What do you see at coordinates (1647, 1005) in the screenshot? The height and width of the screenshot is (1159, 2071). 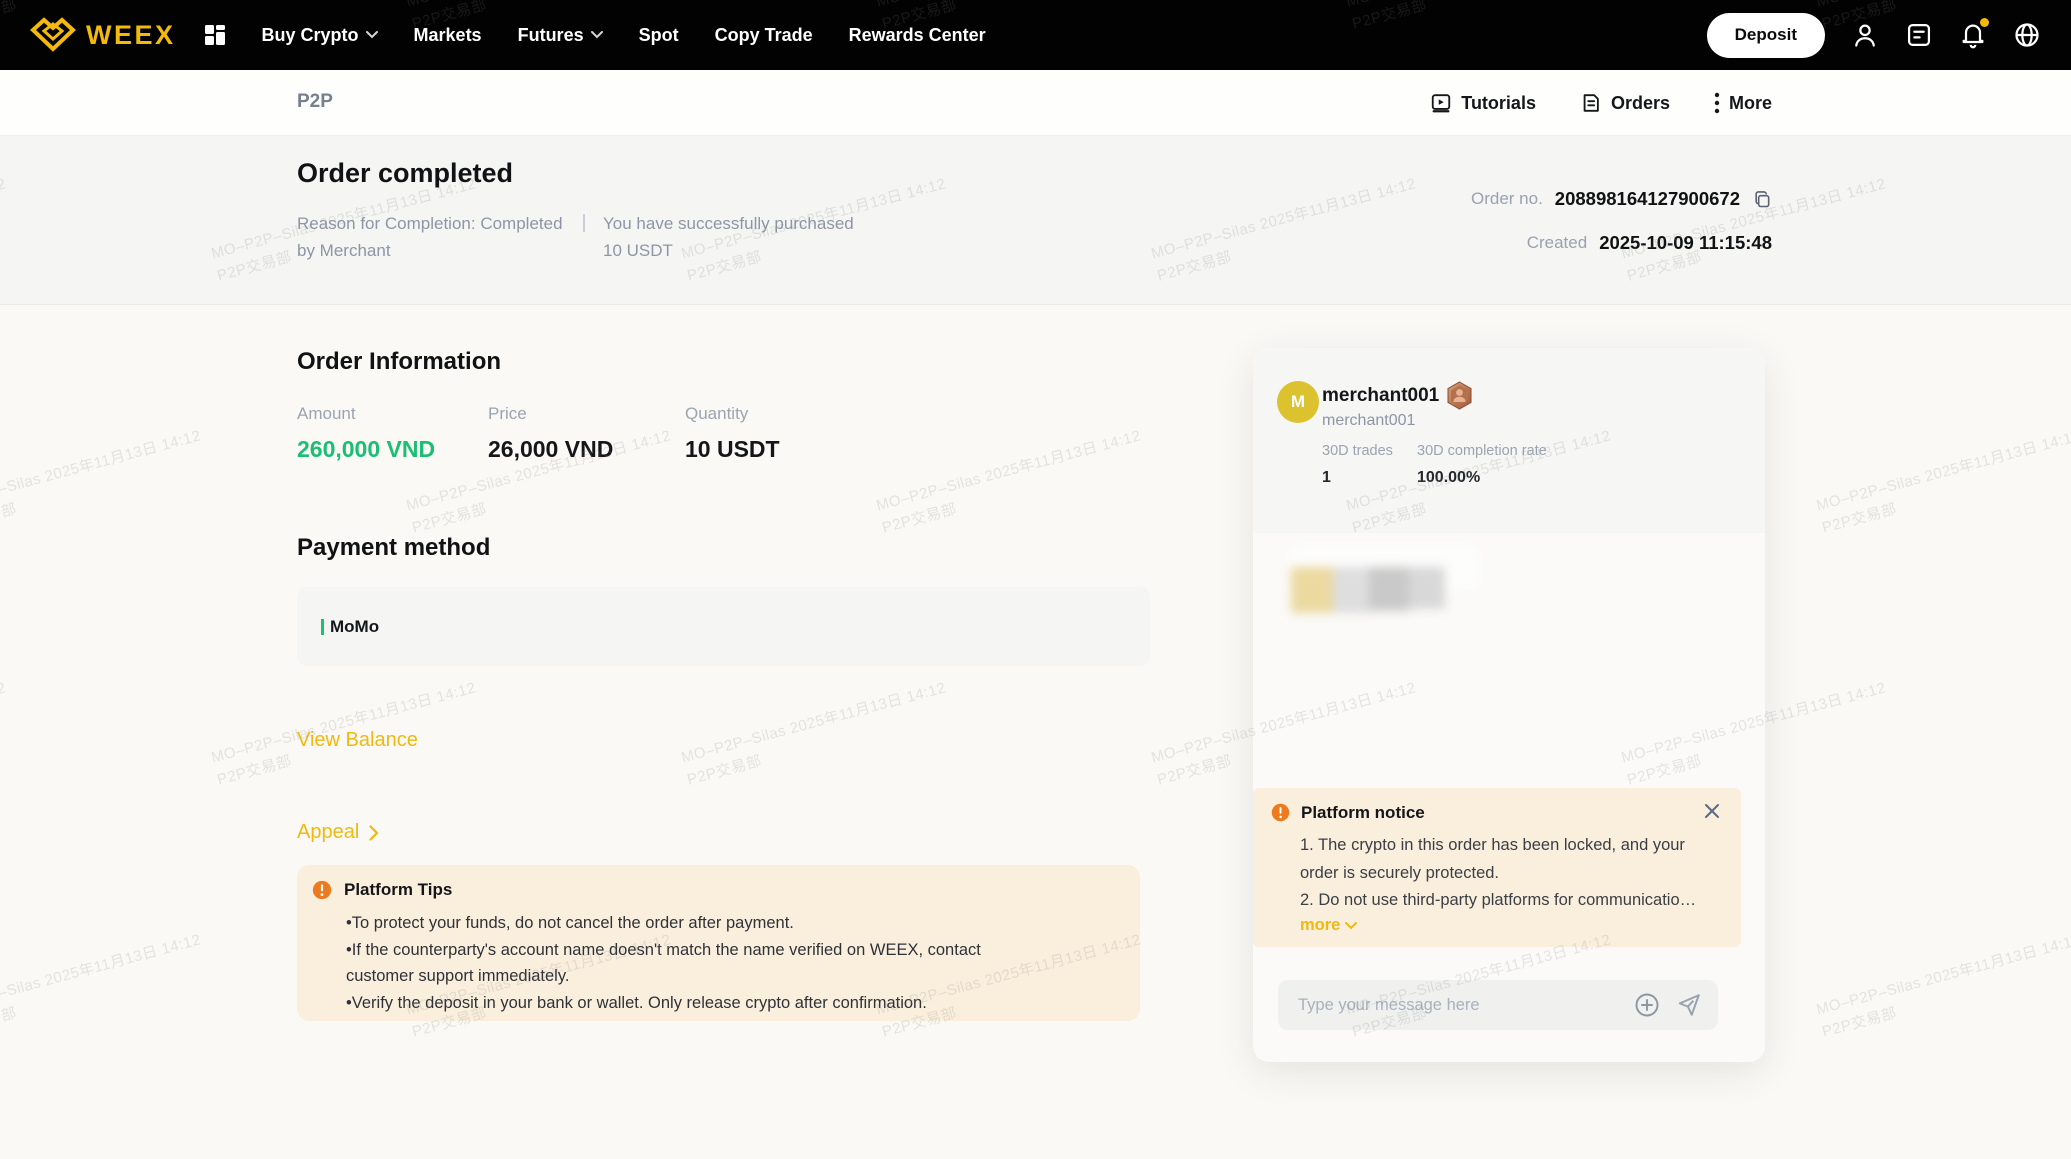 I see `attach-plus-icon` at bounding box center [1647, 1005].